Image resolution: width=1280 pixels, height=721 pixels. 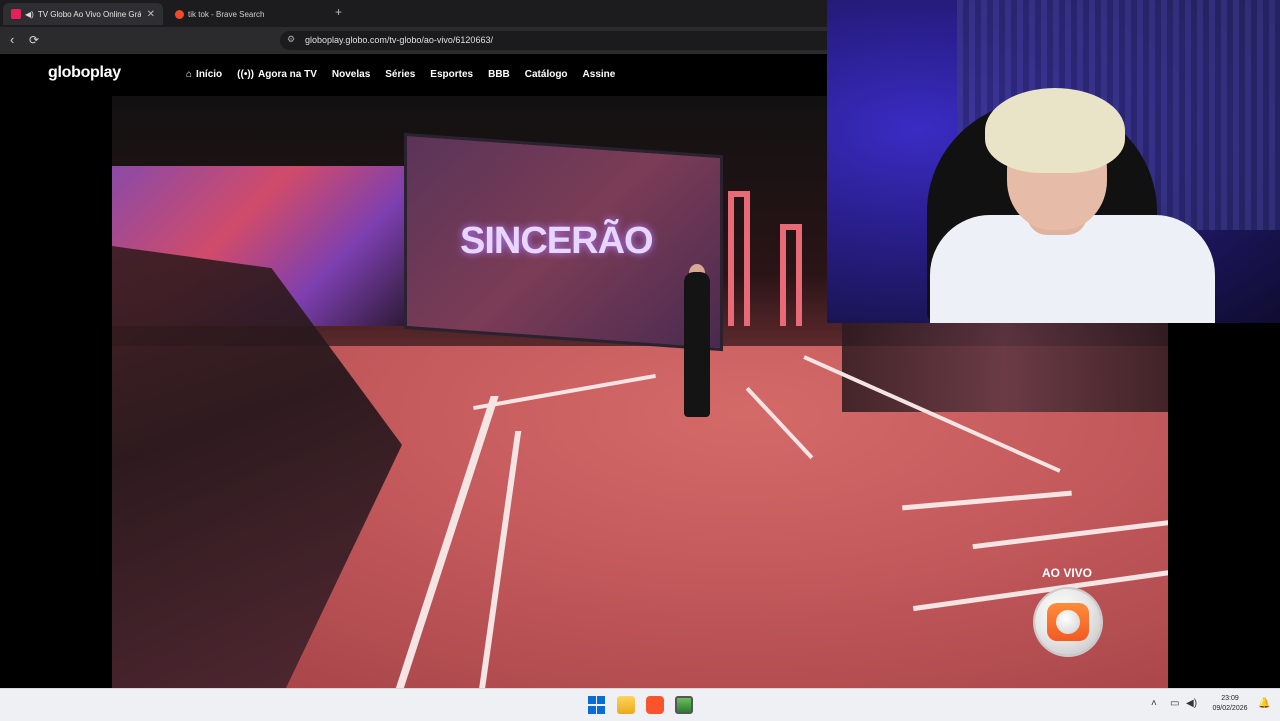 I want to click on reload-icon: ⟳, so click(x=34, y=40).